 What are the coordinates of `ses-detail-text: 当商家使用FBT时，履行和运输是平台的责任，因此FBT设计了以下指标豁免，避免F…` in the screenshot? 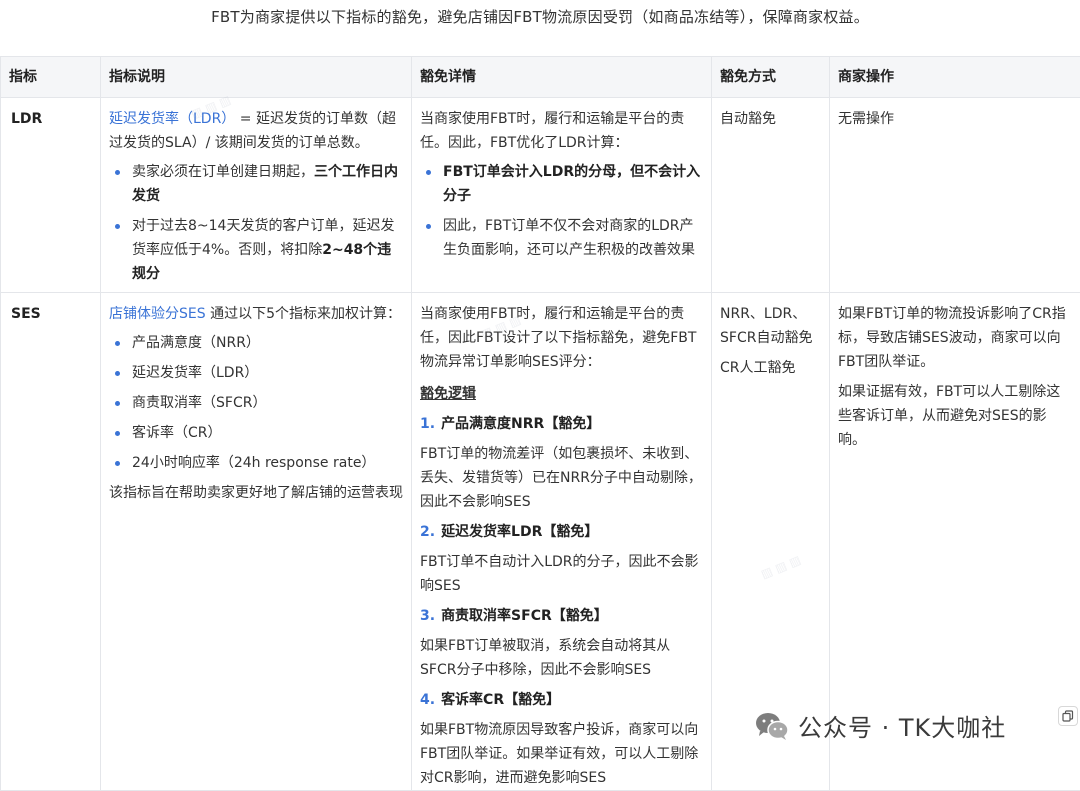 It's located at (561, 338).